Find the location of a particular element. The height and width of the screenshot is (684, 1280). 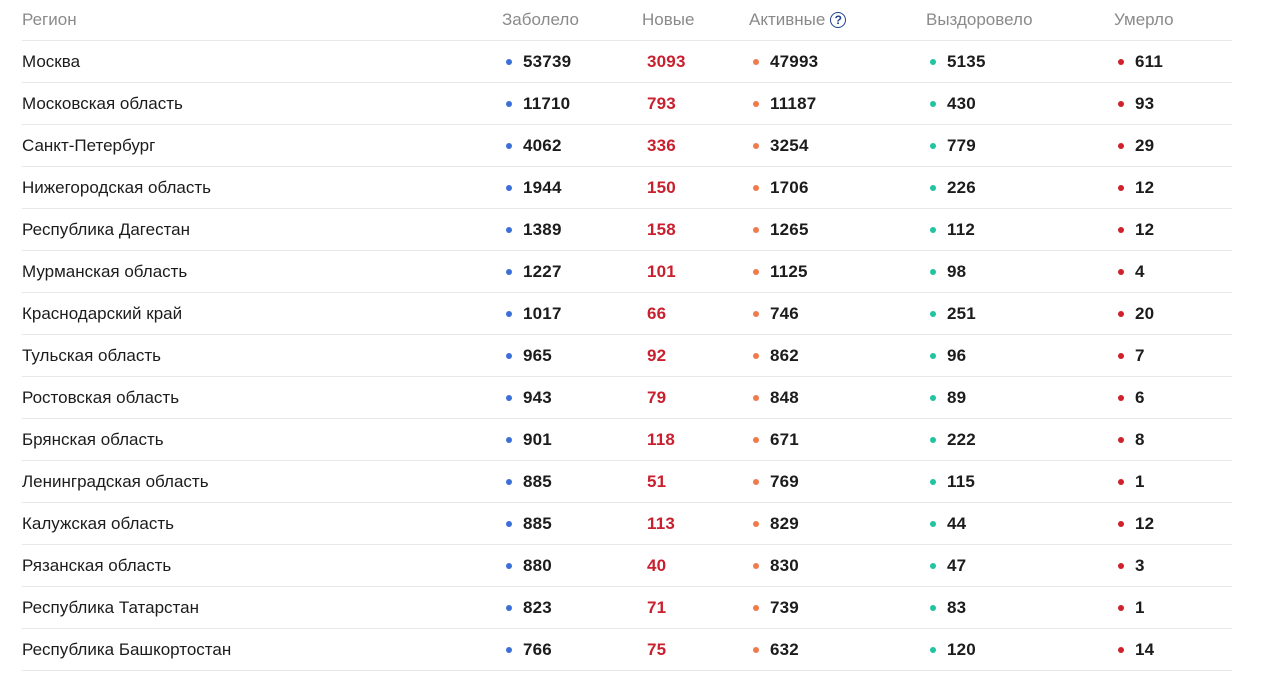

region-cell: Республика Татарстан is located at coordinates (110, 607).